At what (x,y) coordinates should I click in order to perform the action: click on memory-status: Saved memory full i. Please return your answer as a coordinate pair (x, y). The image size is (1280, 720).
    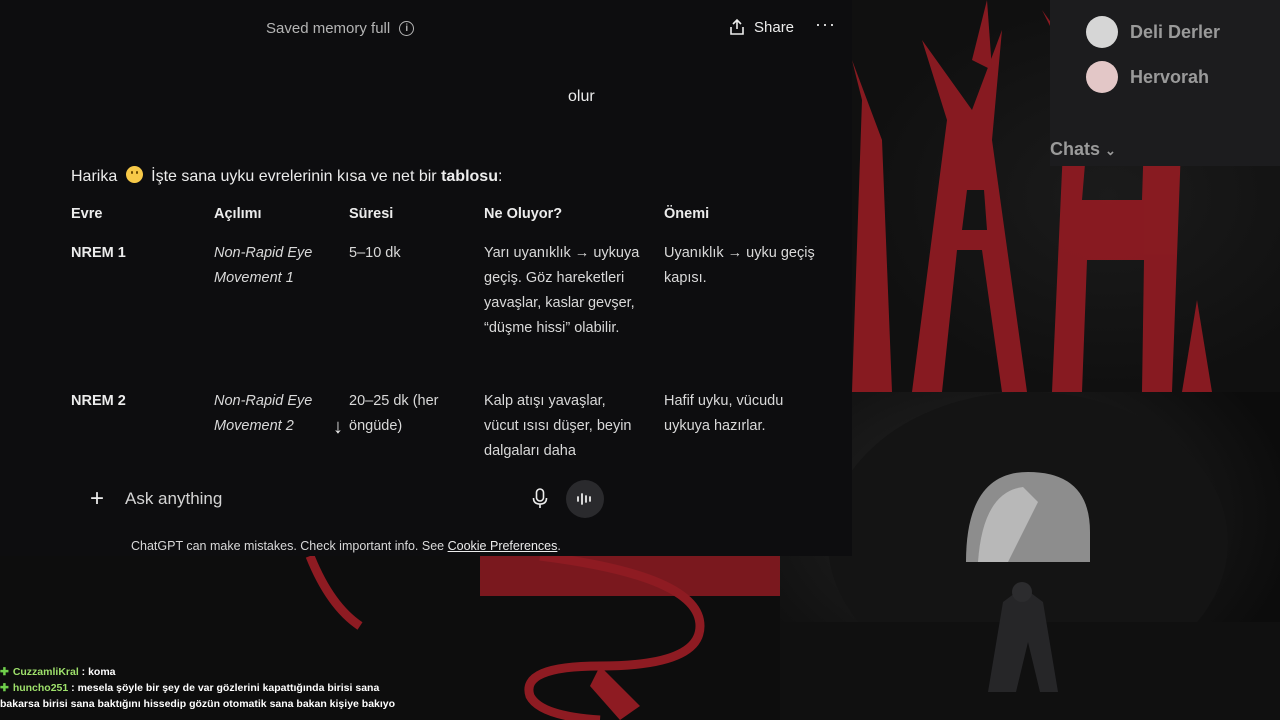
    Looking at the image, I should click on (340, 28).